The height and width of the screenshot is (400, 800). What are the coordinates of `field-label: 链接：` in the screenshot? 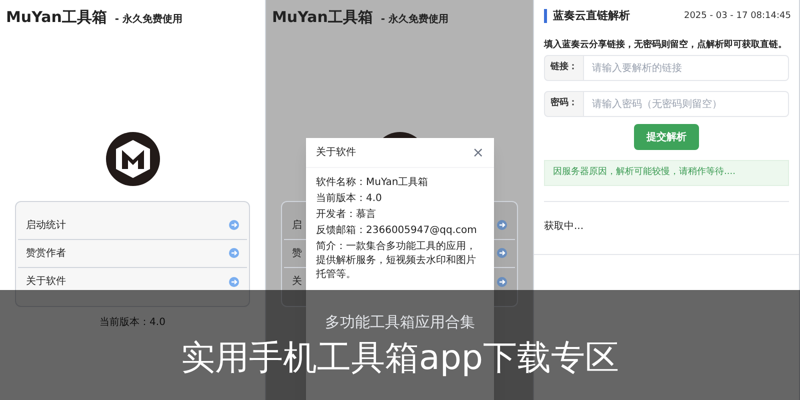 It's located at (564, 68).